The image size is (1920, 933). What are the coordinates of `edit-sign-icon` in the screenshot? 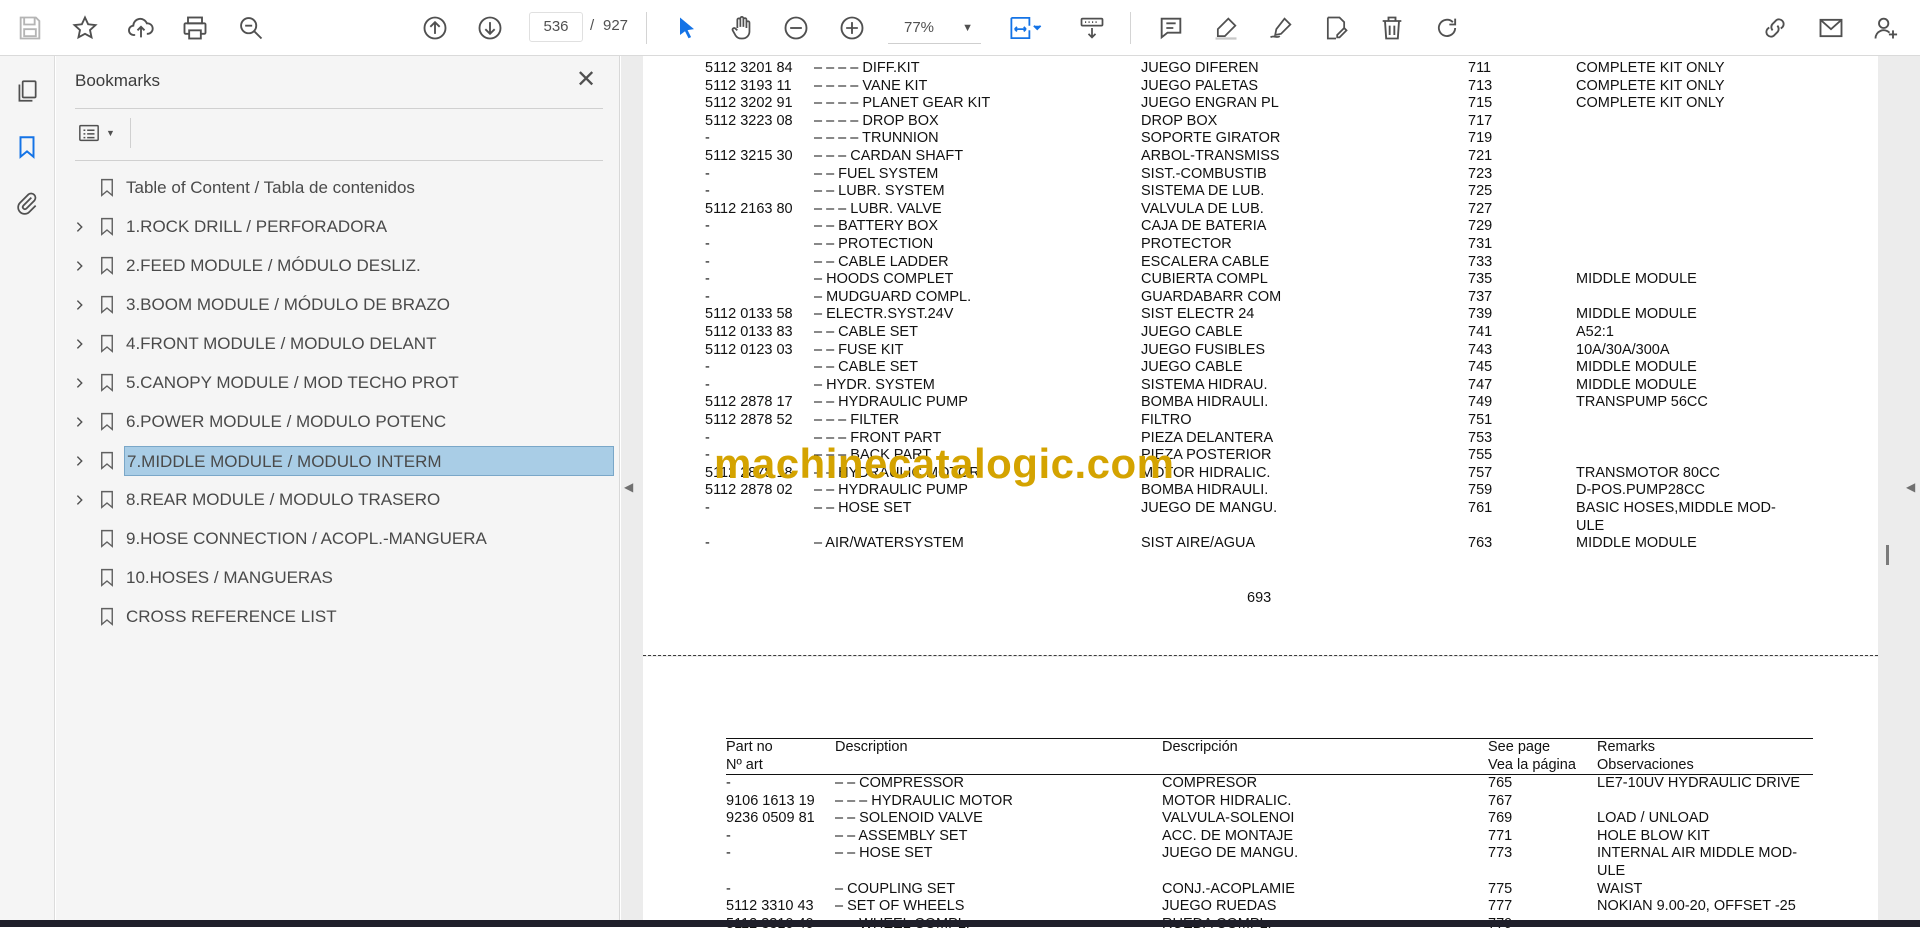 It's located at (1336, 28).